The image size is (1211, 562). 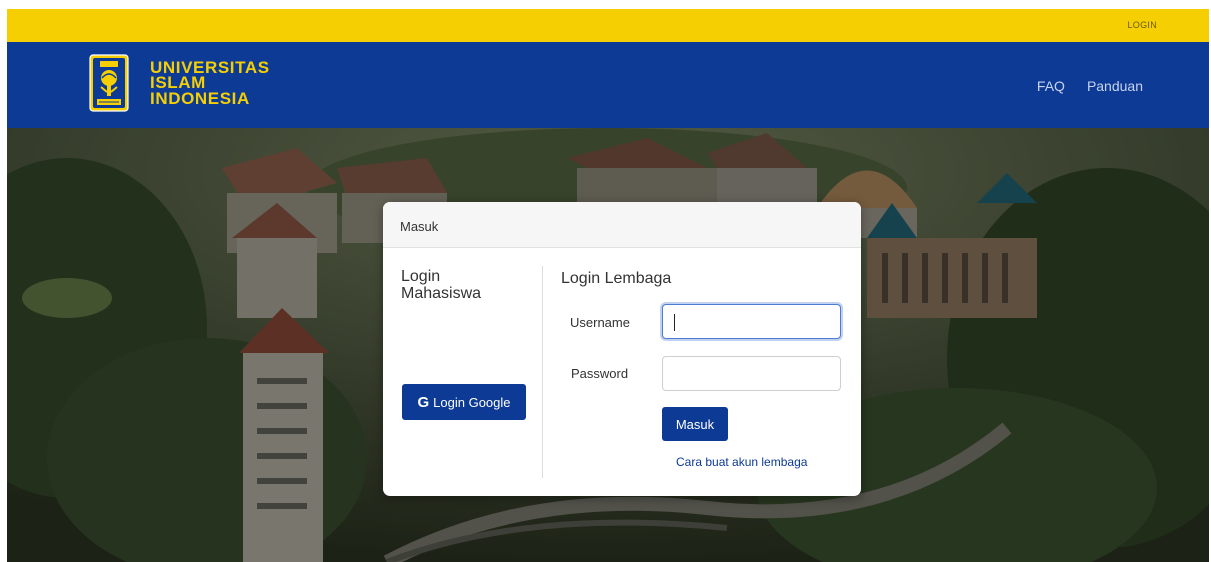 I want to click on login-google-label: Login Google, so click(x=472, y=402).